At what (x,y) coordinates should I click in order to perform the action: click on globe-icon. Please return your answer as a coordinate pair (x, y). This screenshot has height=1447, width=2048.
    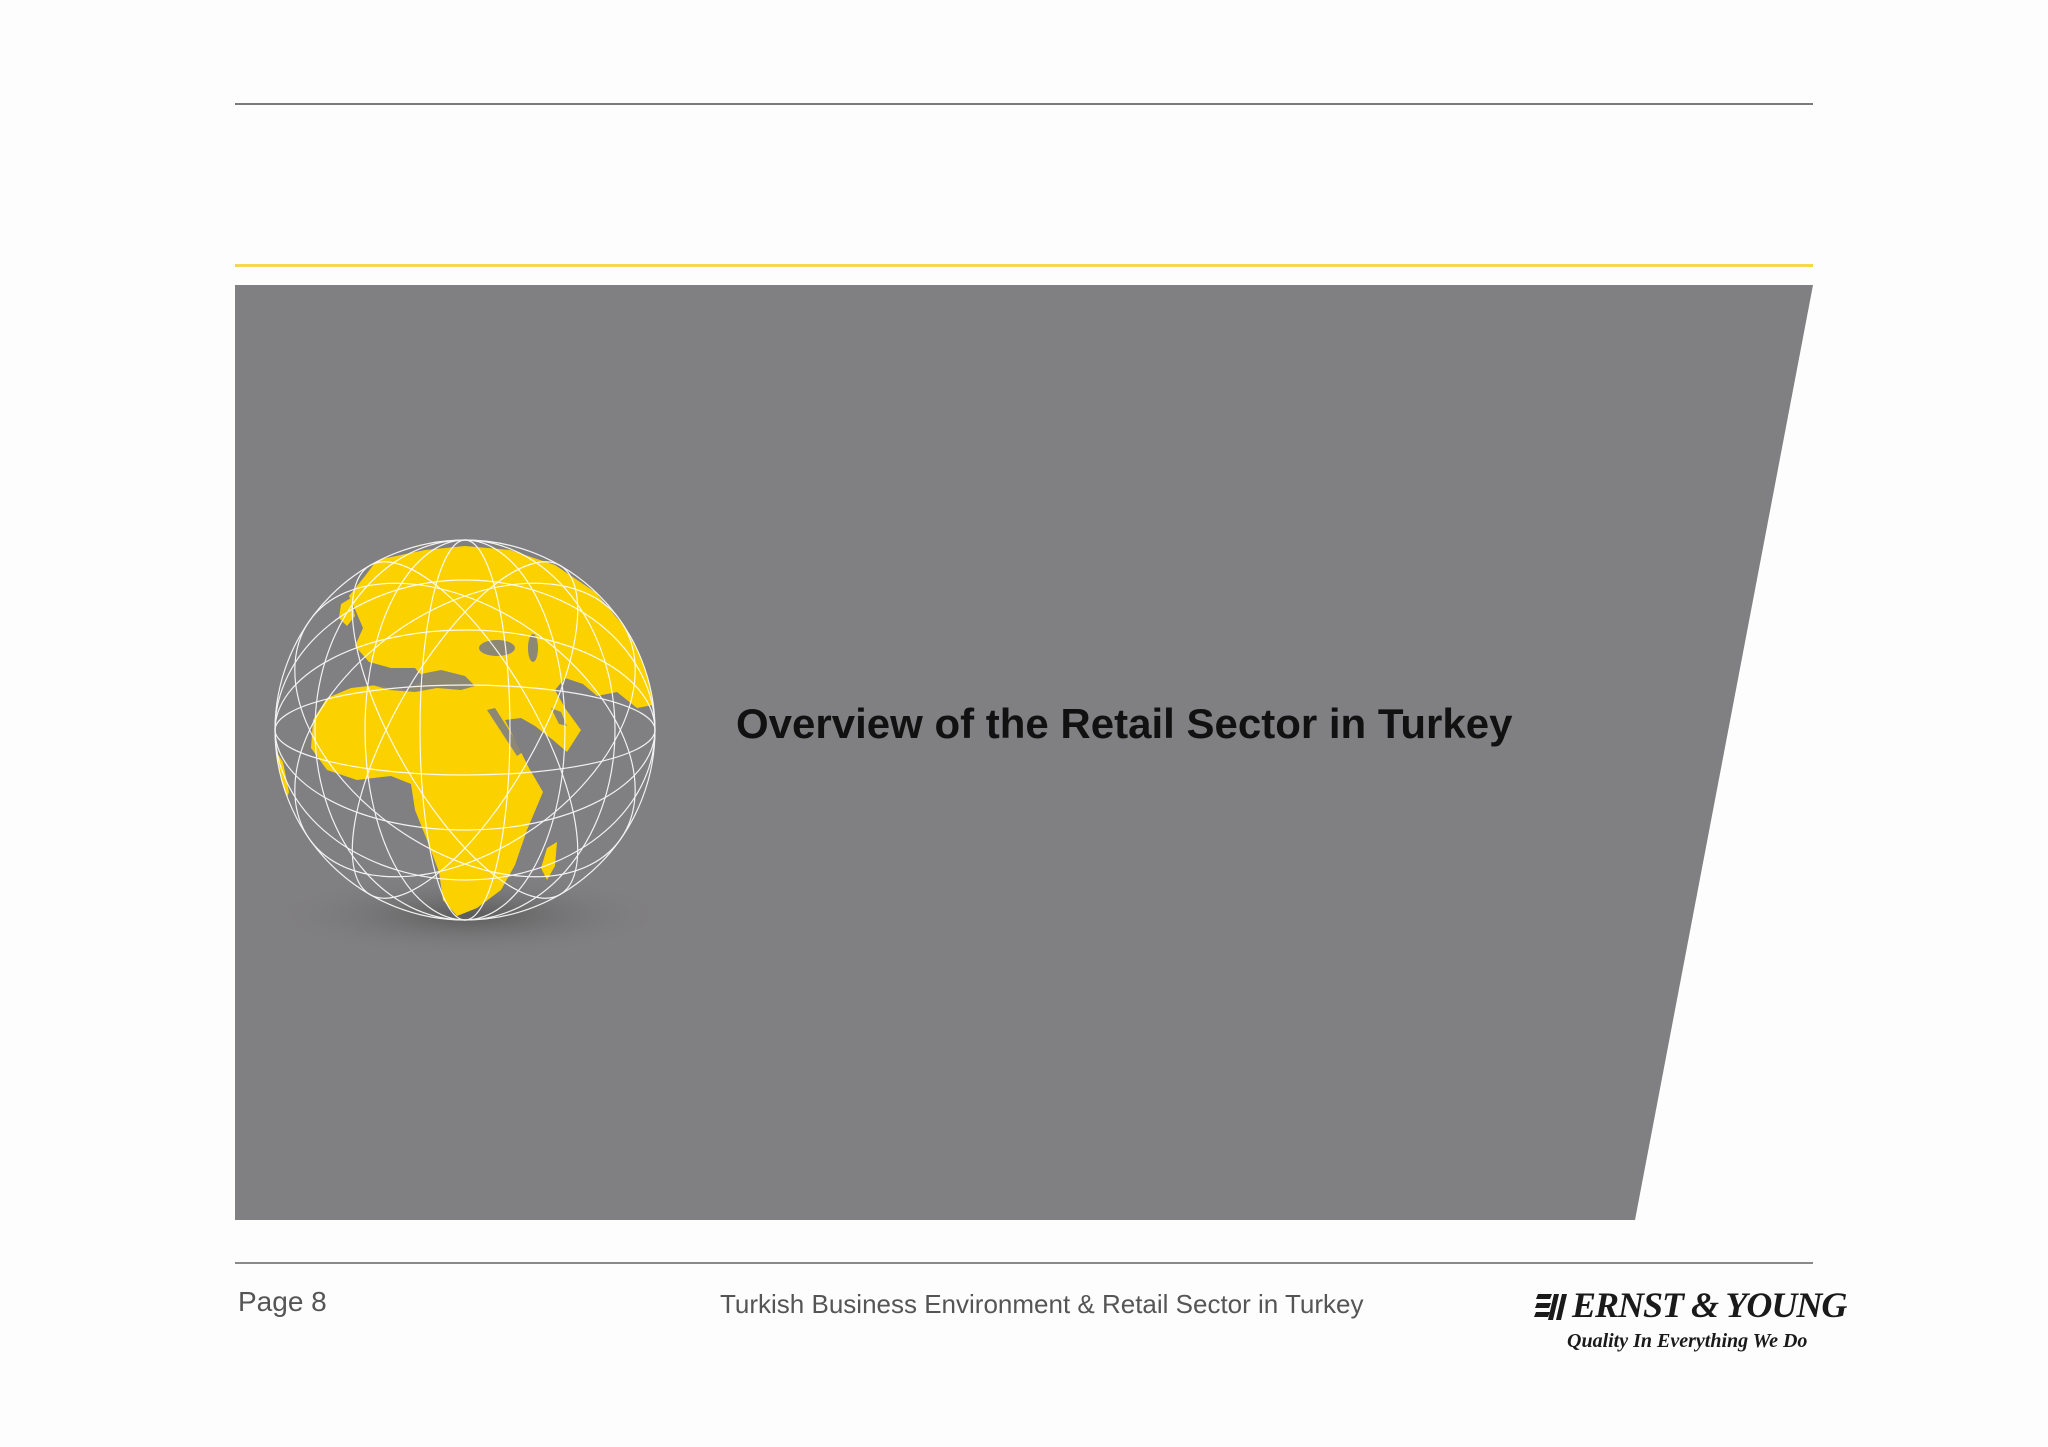
    Looking at the image, I should click on (467, 750).